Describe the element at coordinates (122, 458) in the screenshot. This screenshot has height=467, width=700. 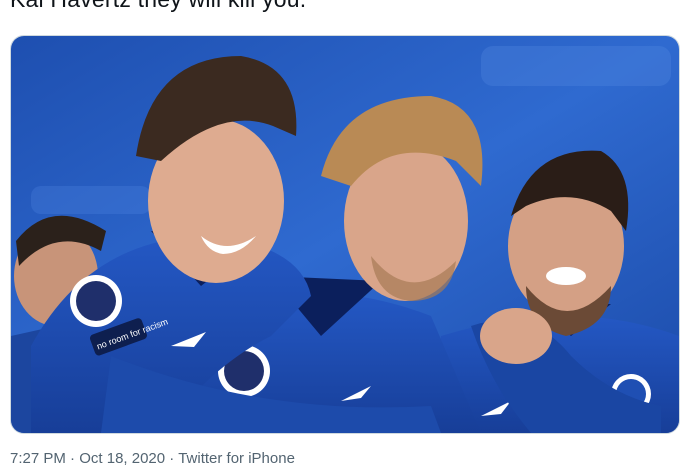
I see `tweet-date: Oct 18, 2020` at that location.